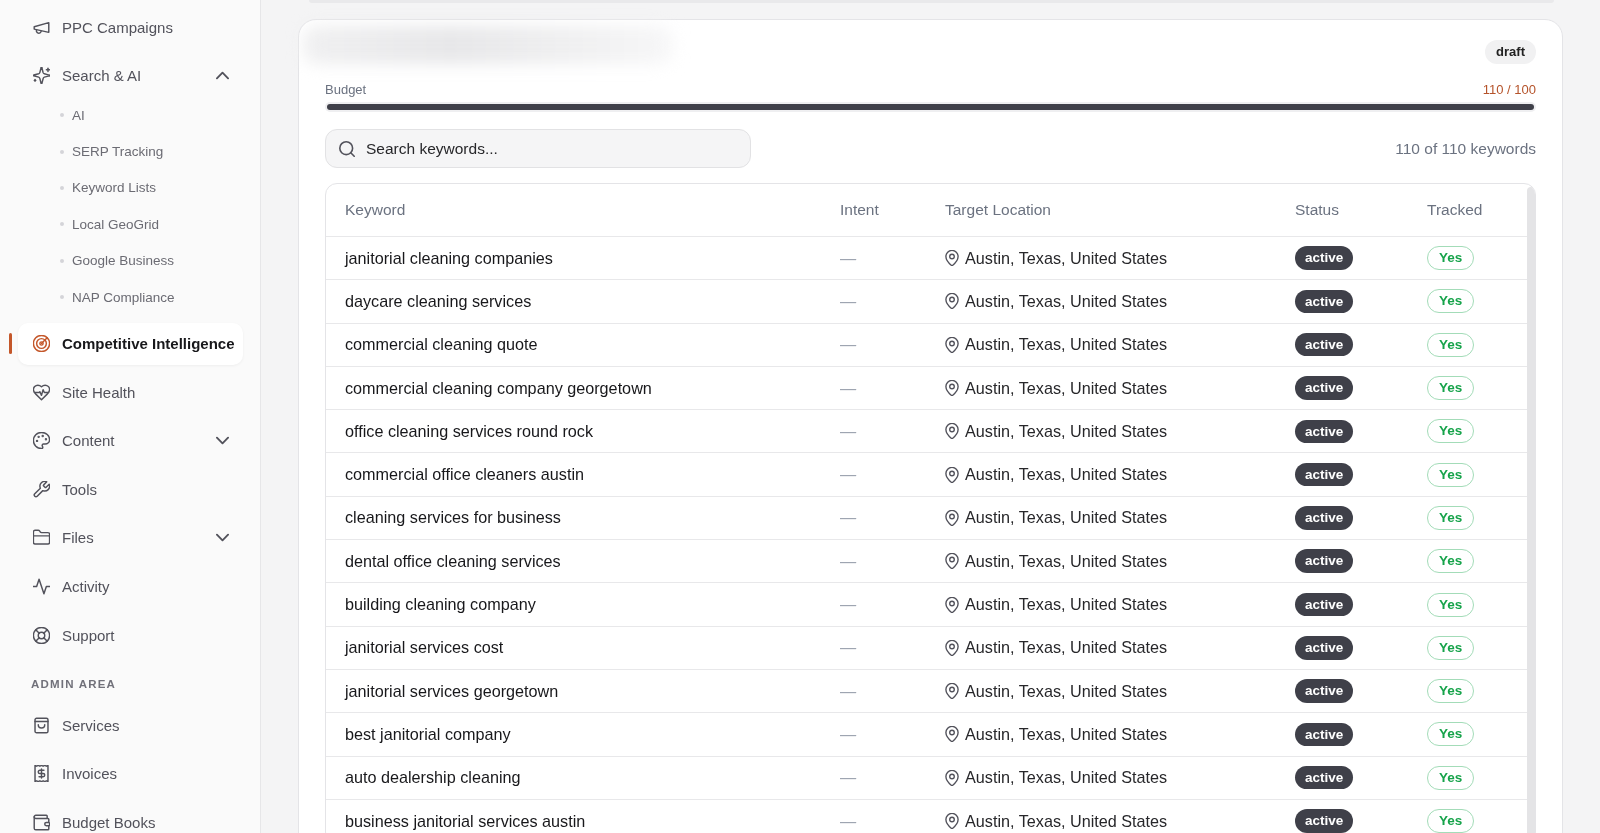  Describe the element at coordinates (1465, 148) in the screenshot. I see `keyword-count: 110 of 110 keywords` at that location.